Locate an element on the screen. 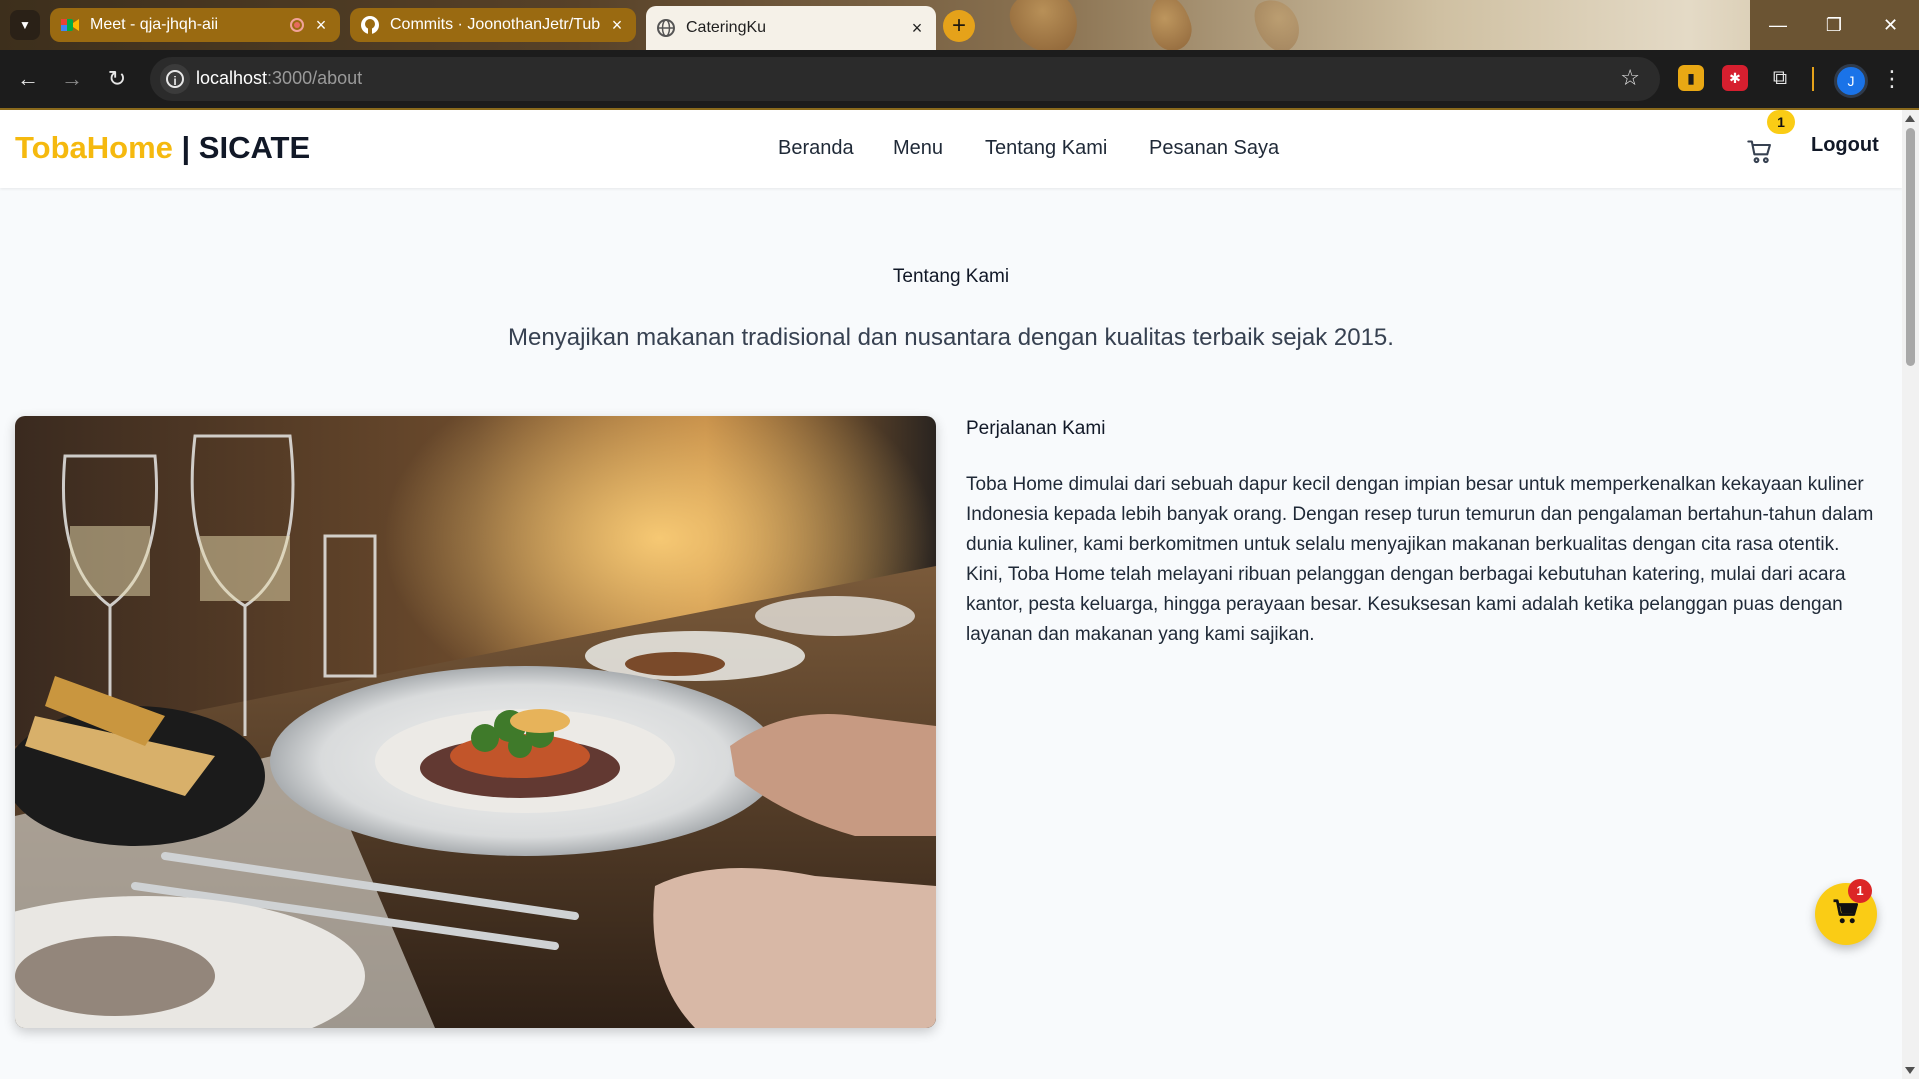  back-button: ← is located at coordinates (28, 79).